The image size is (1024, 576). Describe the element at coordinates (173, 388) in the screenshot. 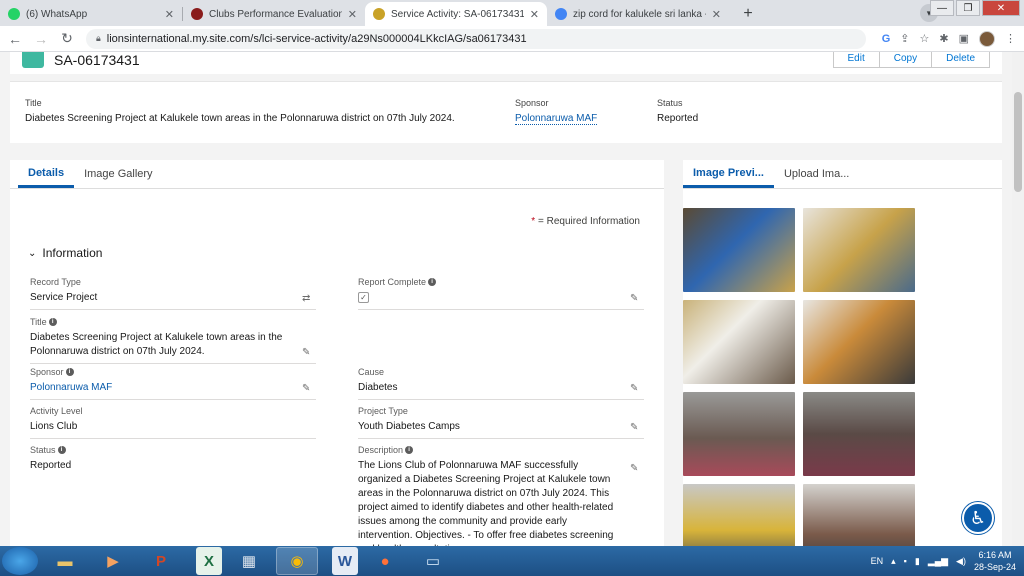

I see `sponsor-link: Polonnaruwa MAF` at that location.